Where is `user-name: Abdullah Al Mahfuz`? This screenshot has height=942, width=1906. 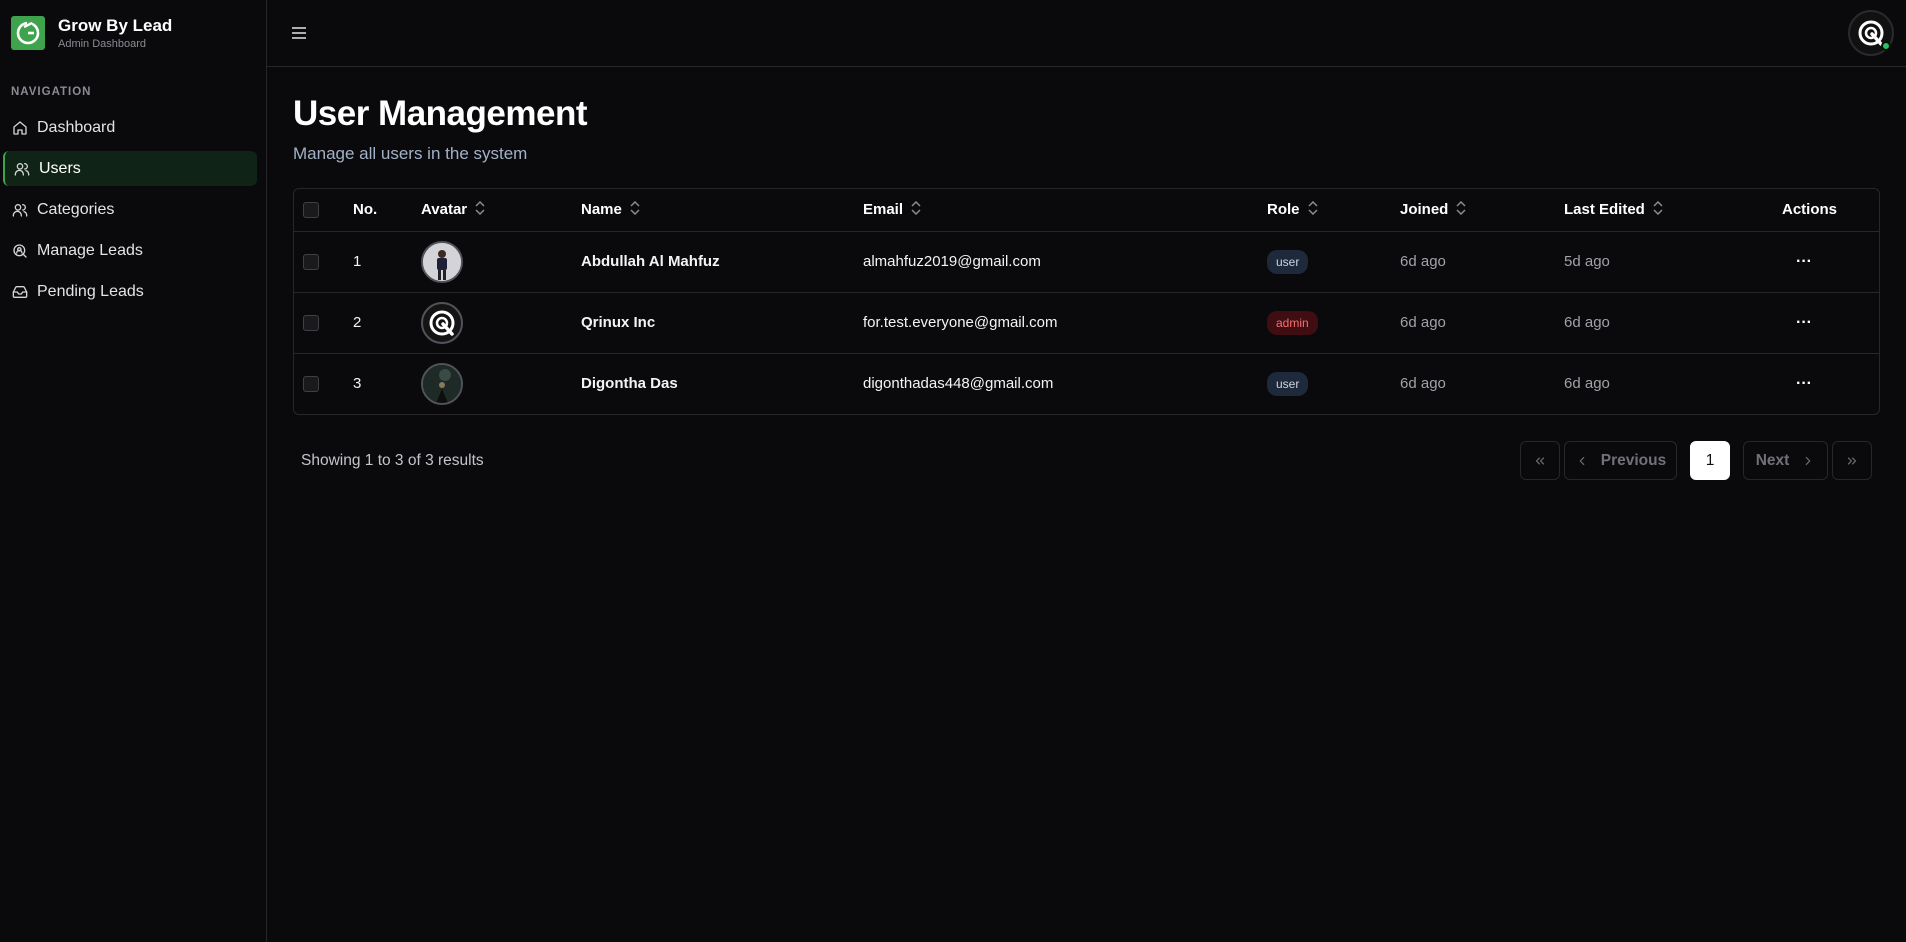 user-name: Abdullah Al Mahfuz is located at coordinates (722, 262).